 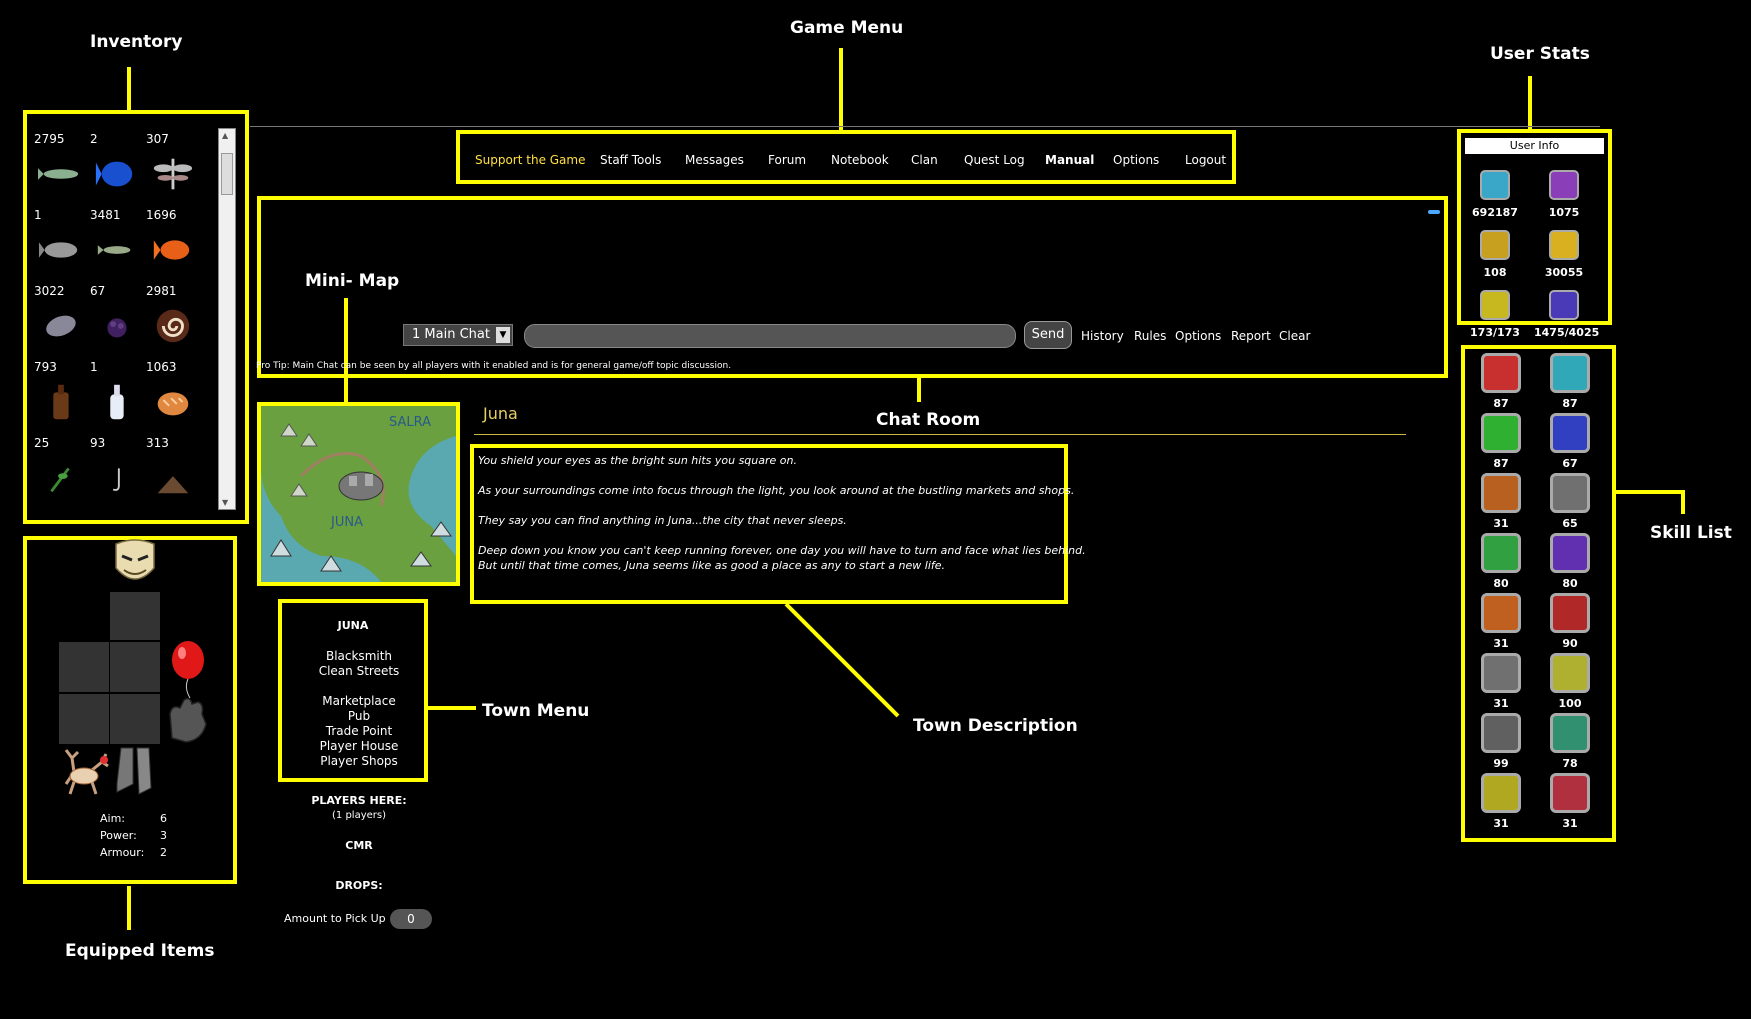 I want to click on milk-bottle-icon, so click(x=116, y=402).